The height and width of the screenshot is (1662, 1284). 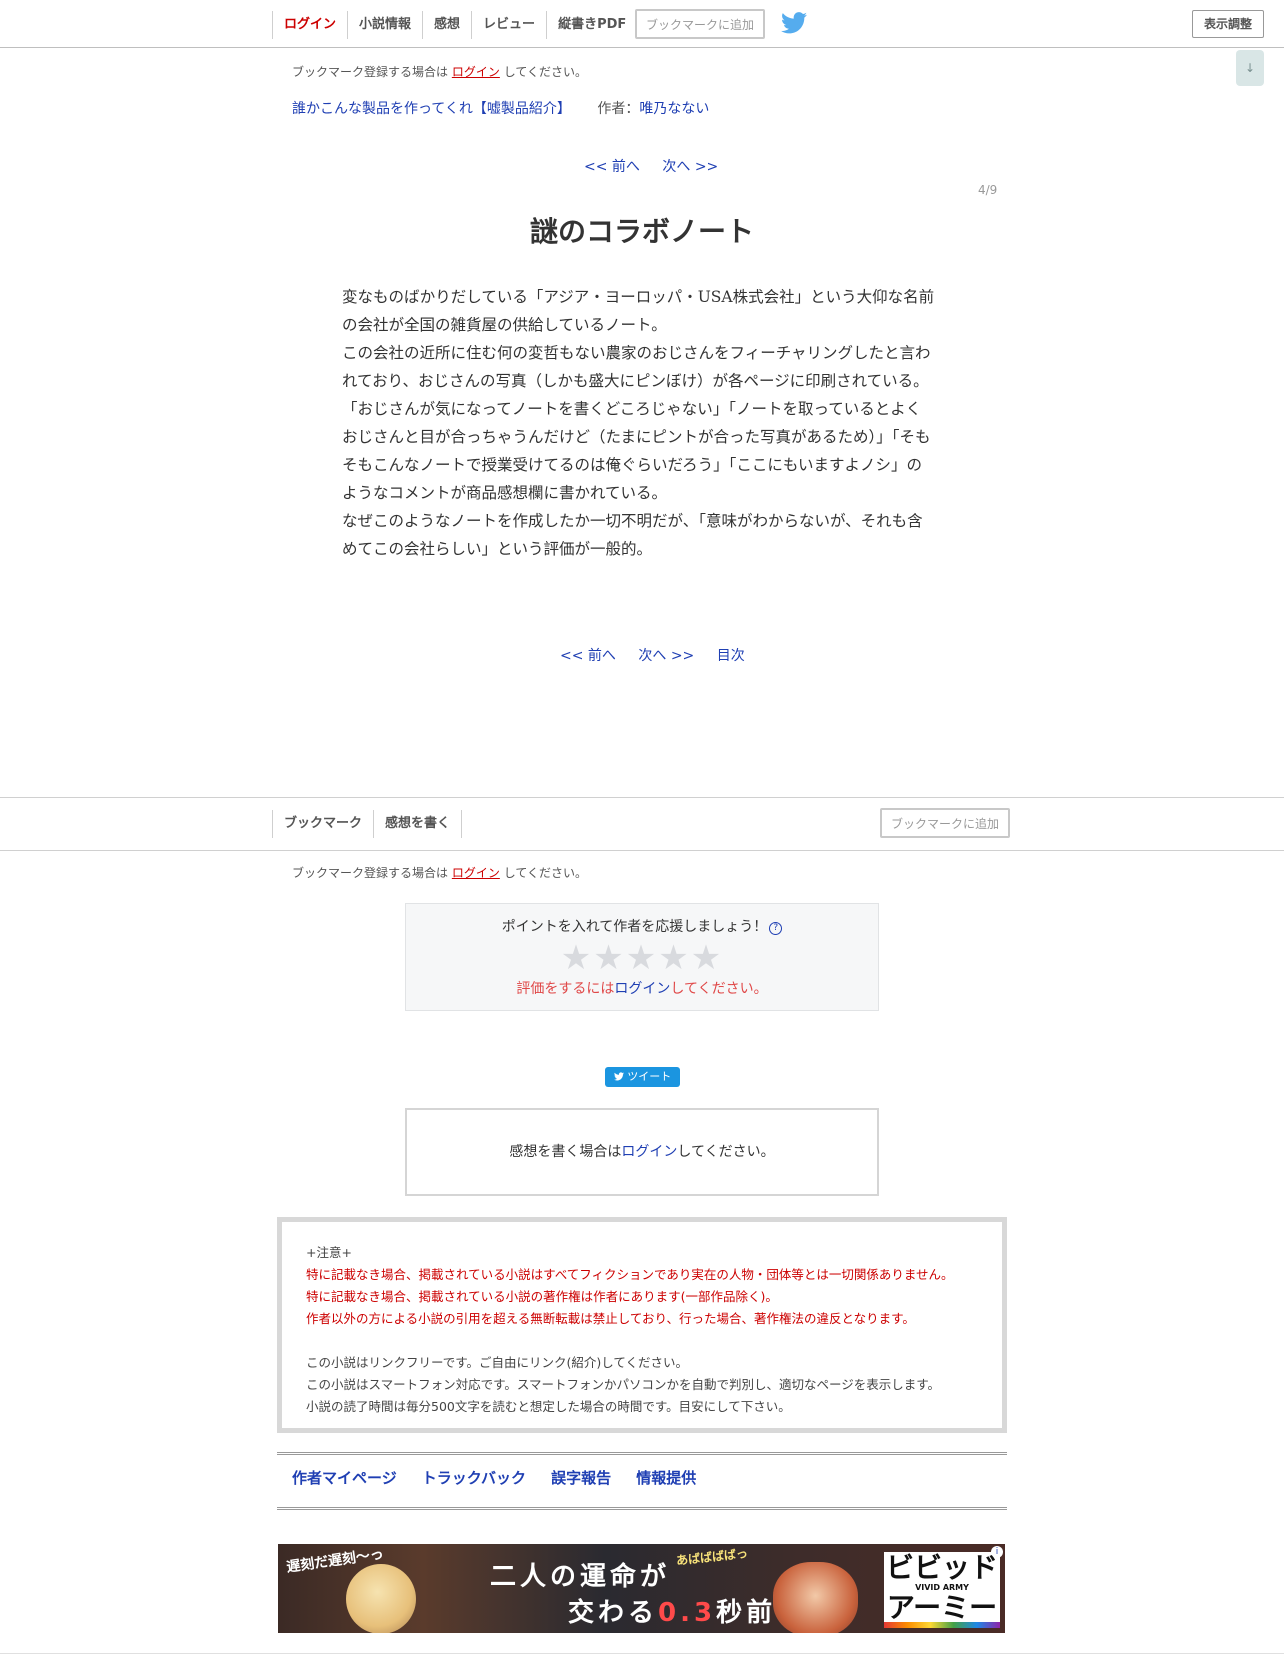 What do you see at coordinates (612, 167) in the screenshot?
I see `prev-link-top: << 前へ` at bounding box center [612, 167].